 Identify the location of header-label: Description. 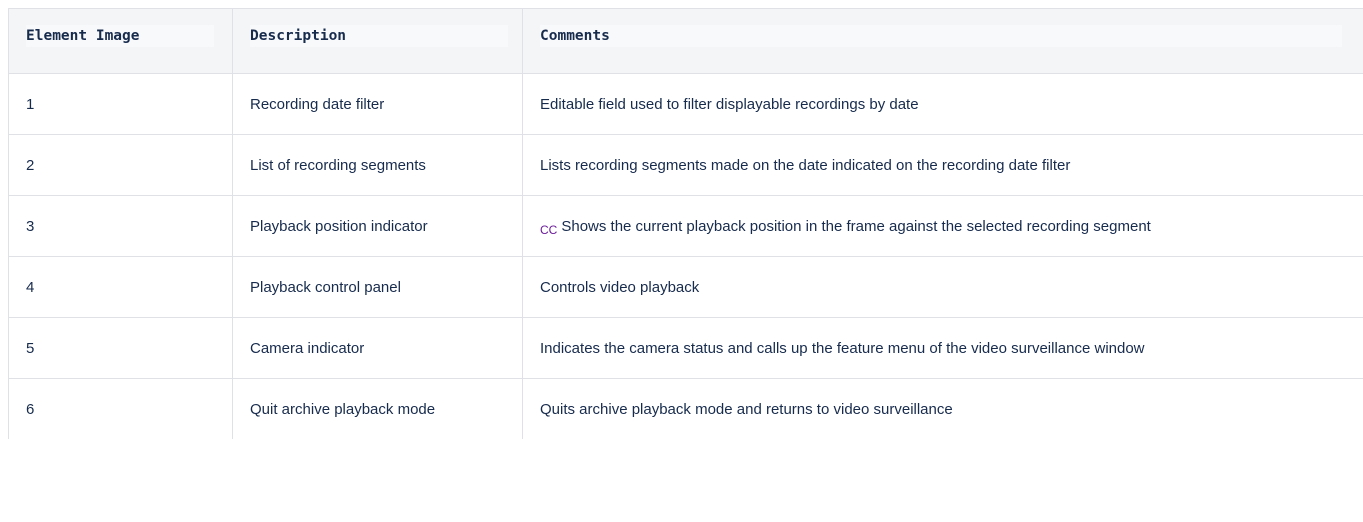
(379, 36).